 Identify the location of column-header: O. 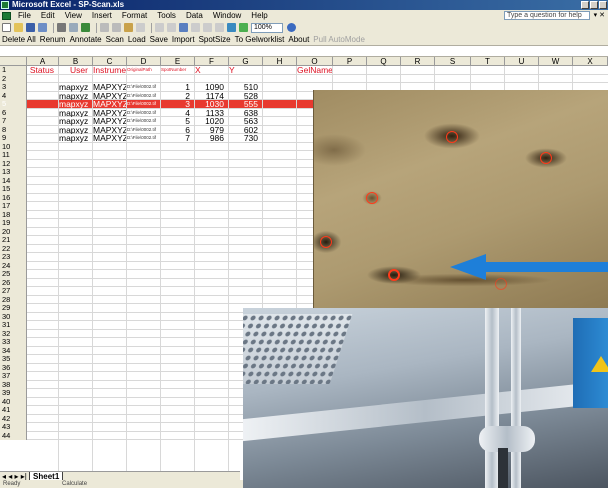
(315, 61).